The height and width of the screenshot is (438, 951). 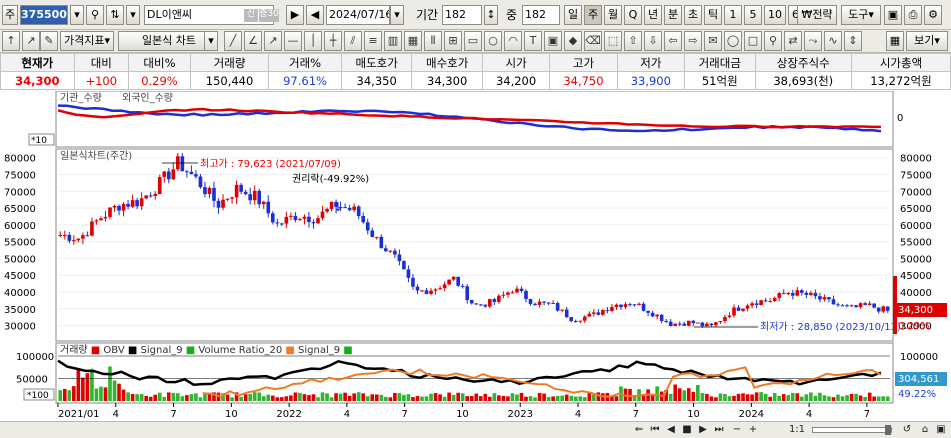 I want to click on interval-button: 틱, so click(x=713, y=15).